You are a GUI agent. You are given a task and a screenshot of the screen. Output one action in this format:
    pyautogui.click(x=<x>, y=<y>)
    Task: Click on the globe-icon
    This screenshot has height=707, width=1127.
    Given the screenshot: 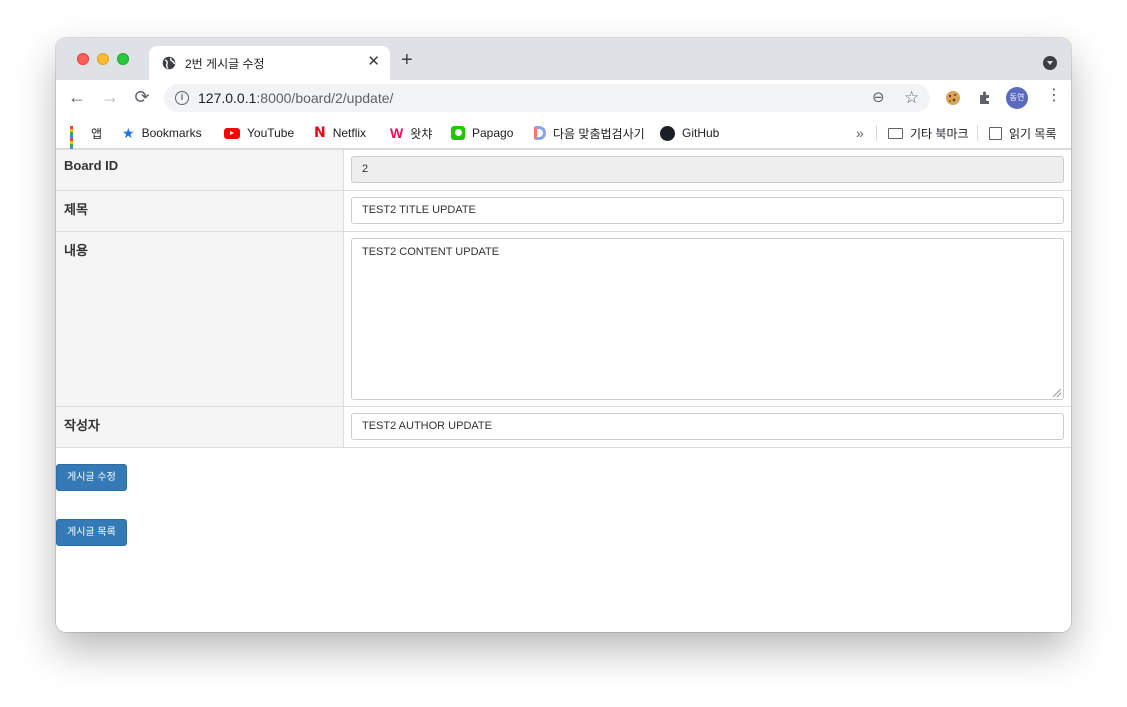 What is the action you would take?
    pyautogui.click(x=169, y=63)
    